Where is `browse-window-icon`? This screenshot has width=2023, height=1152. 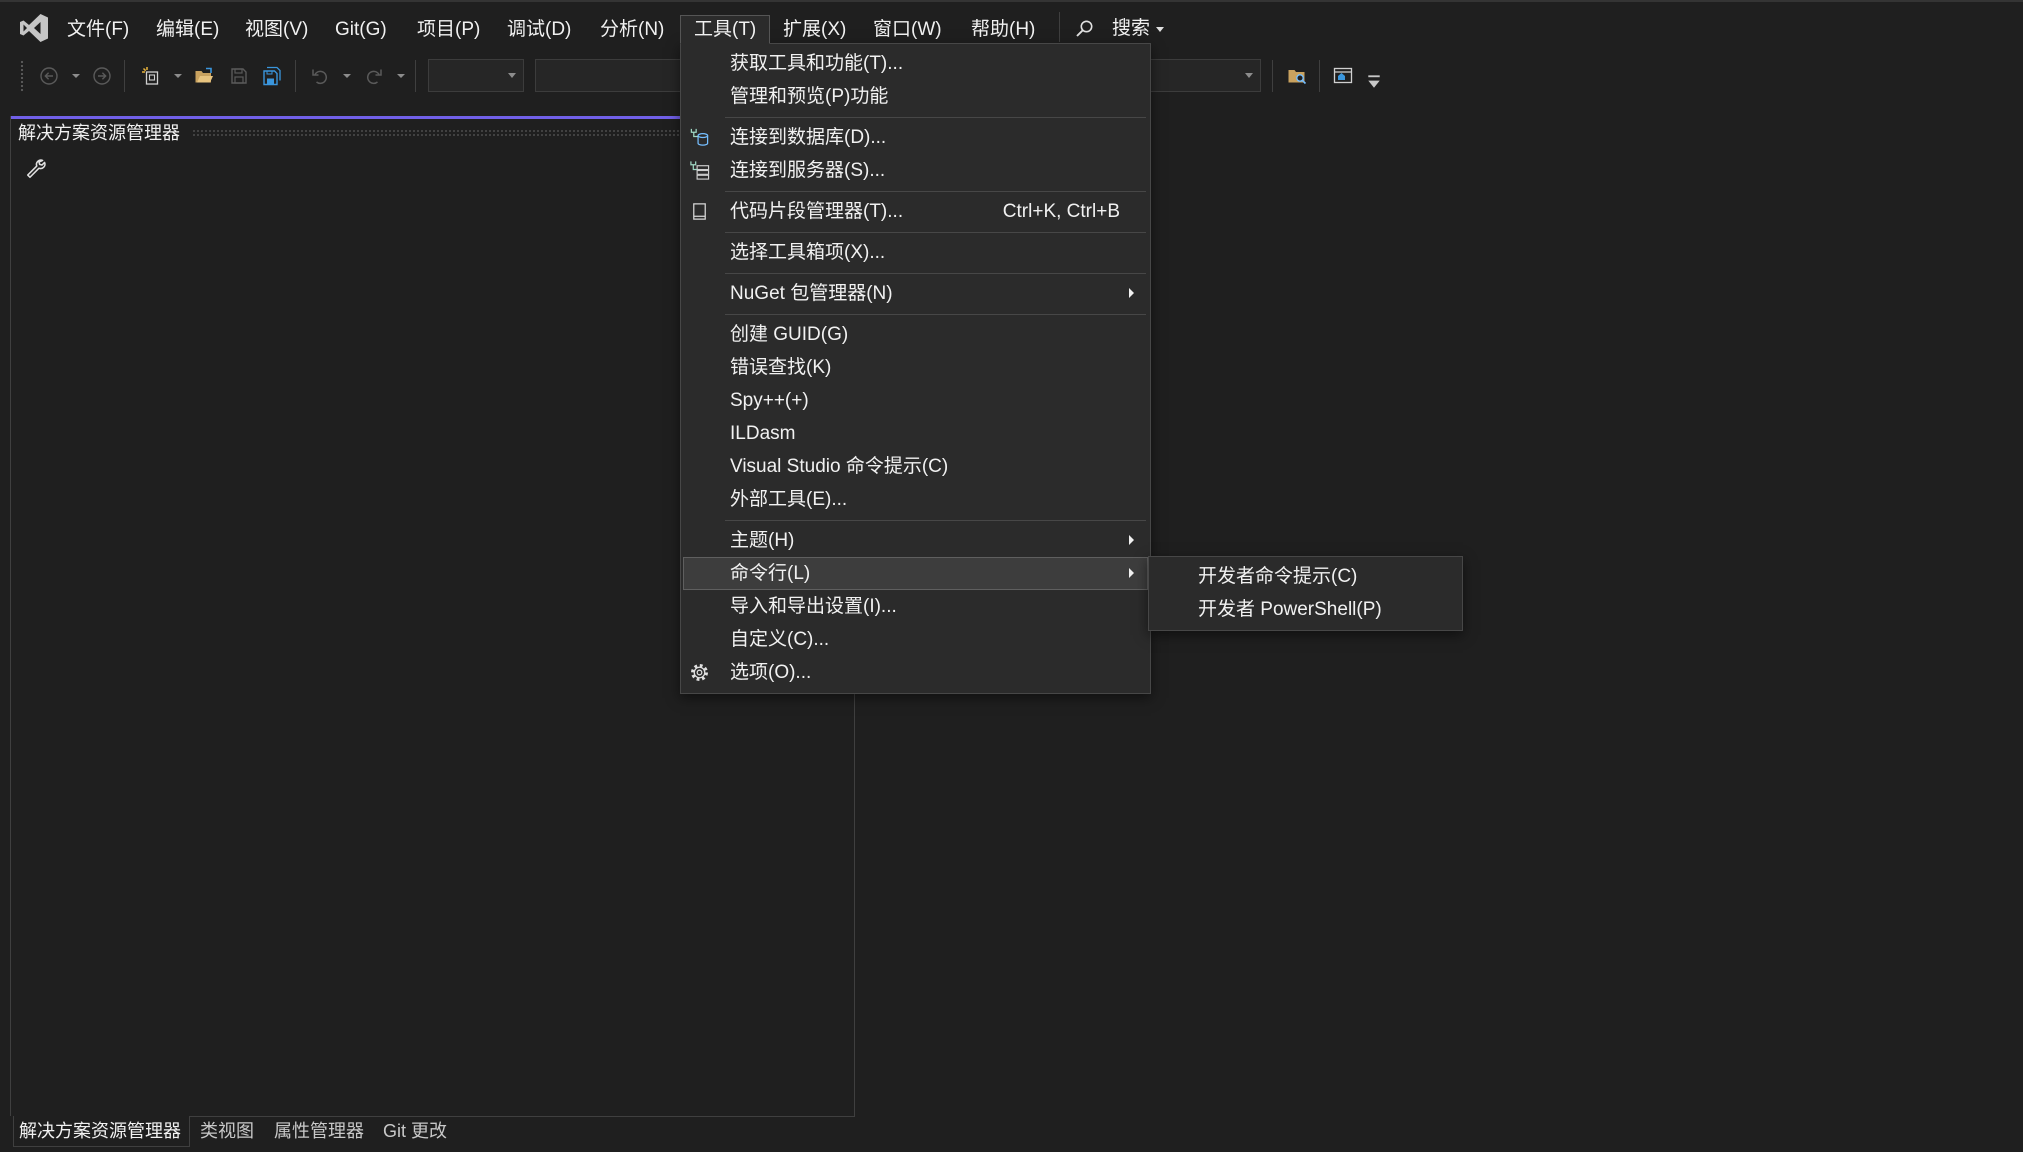
browse-window-icon is located at coordinates (1343, 76).